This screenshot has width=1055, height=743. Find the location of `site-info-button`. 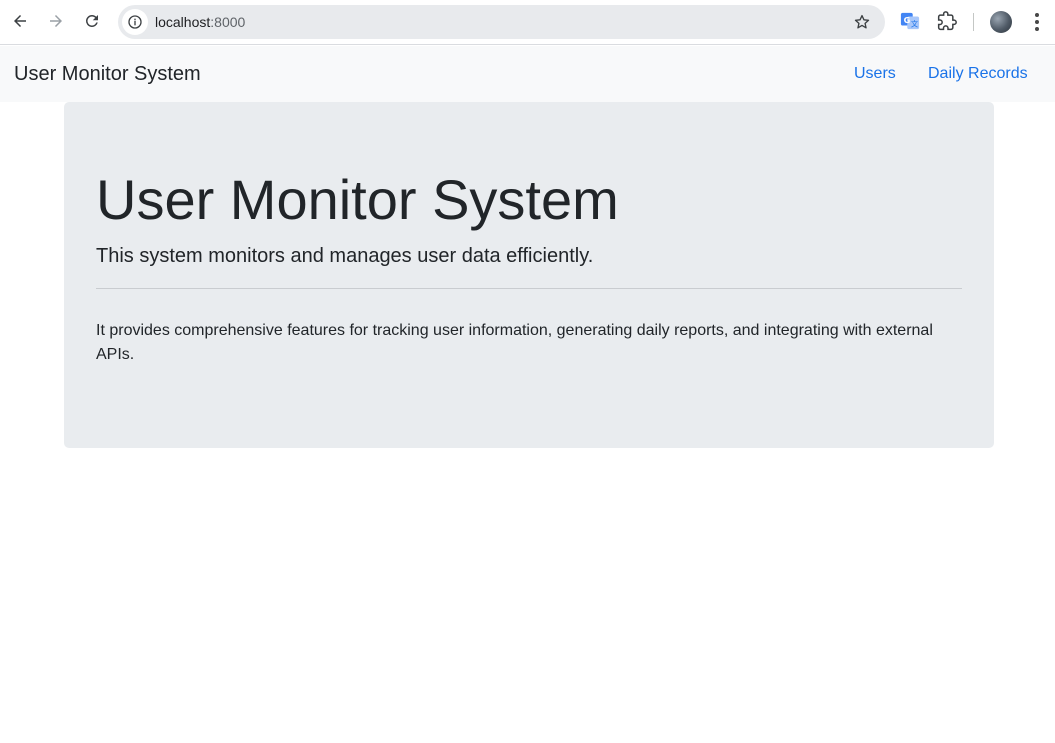

site-info-button is located at coordinates (135, 22).